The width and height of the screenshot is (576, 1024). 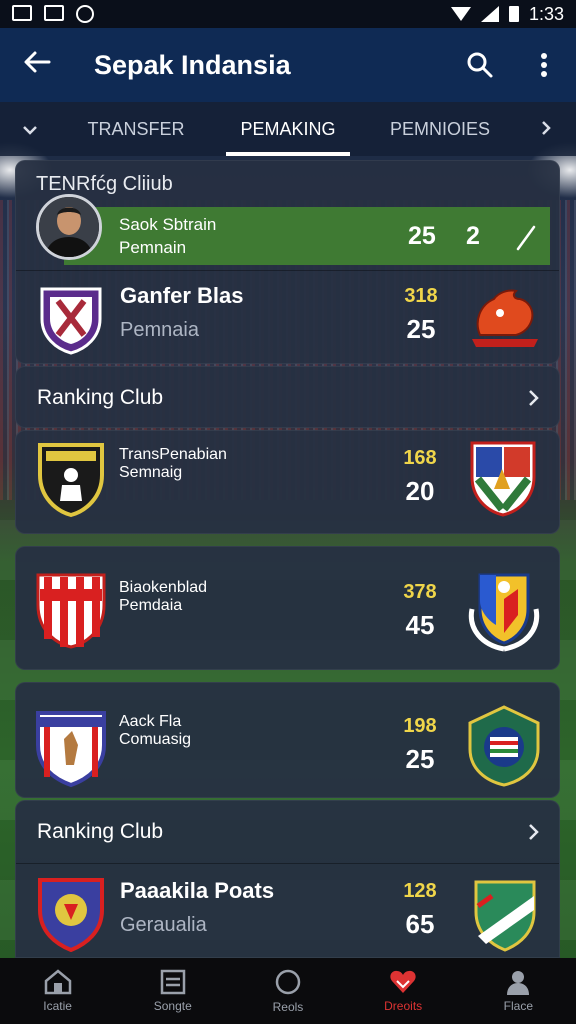 I want to click on home-icon, so click(x=57, y=982).